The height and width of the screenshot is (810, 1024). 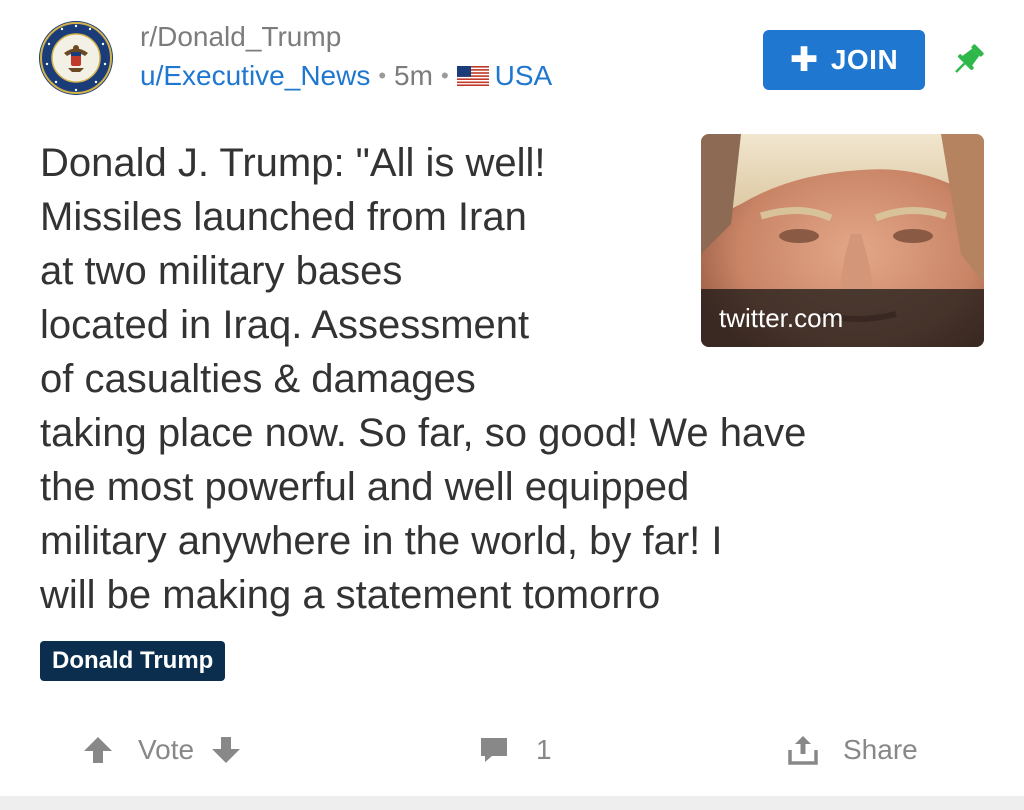 I want to click on post-flair: Donald Trump, so click(x=133, y=661).